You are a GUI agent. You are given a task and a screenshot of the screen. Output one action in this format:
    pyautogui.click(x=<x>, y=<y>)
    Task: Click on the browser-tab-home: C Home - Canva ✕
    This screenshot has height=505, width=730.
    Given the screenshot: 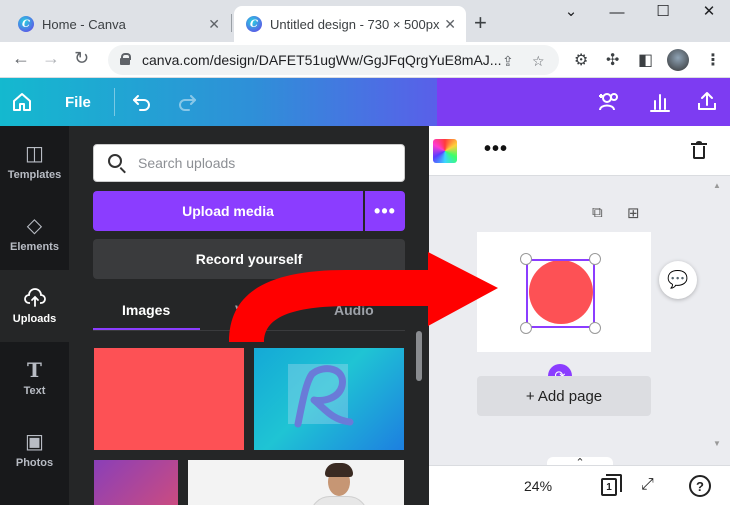 What is the action you would take?
    pyautogui.click(x=119, y=24)
    